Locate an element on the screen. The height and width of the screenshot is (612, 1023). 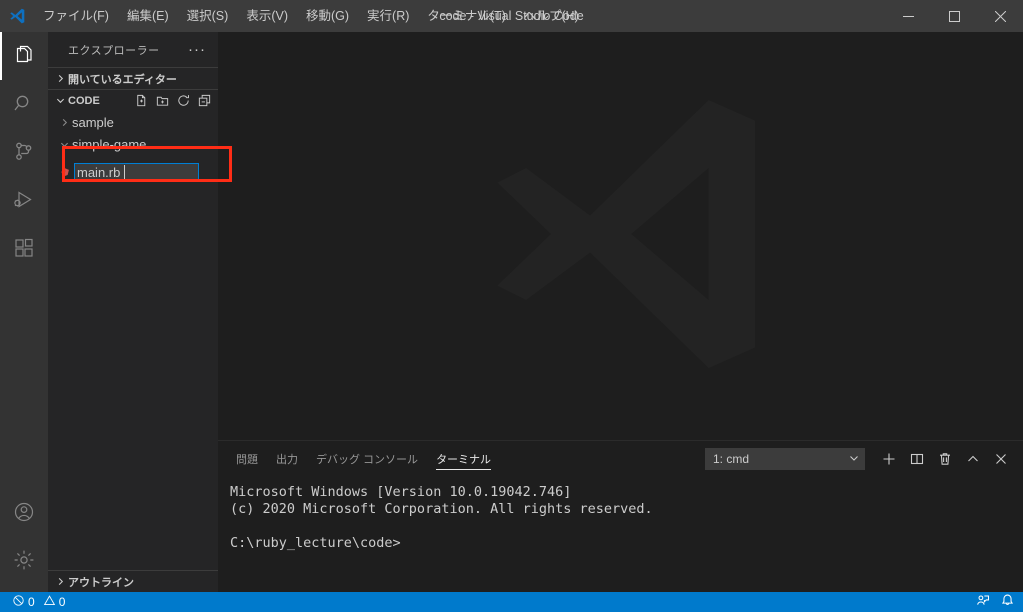
warning-count: 0 is located at coordinates (62, 602).